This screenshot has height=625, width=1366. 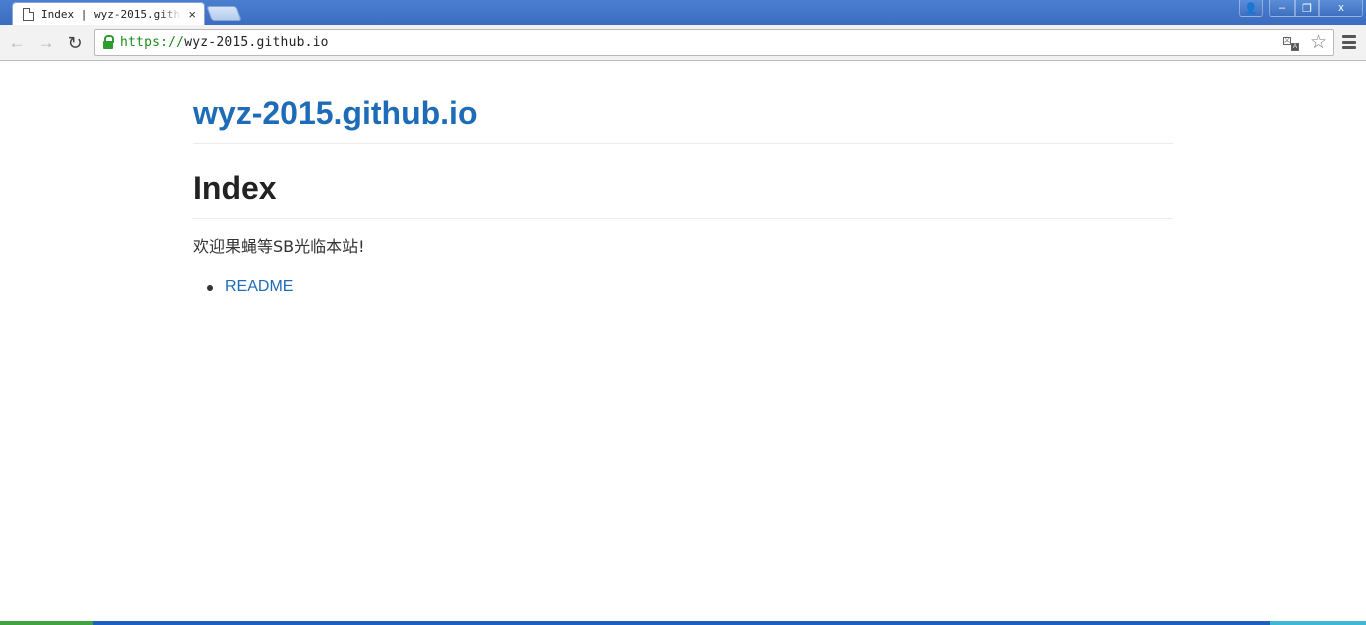 I want to click on browser-title-bar: Index | wyz-2015.github.io × 👤 – ❐ x, so click(x=683, y=12).